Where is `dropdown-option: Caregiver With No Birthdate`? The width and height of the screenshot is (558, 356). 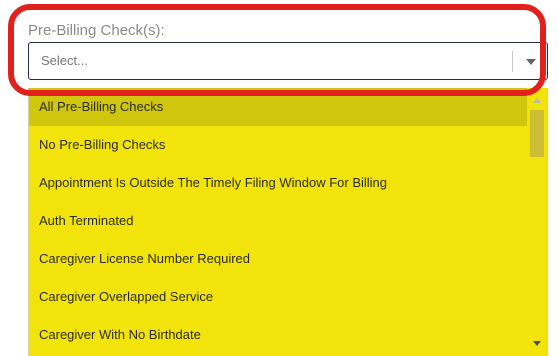 dropdown-option: Caregiver With No Birthdate is located at coordinates (279, 335).